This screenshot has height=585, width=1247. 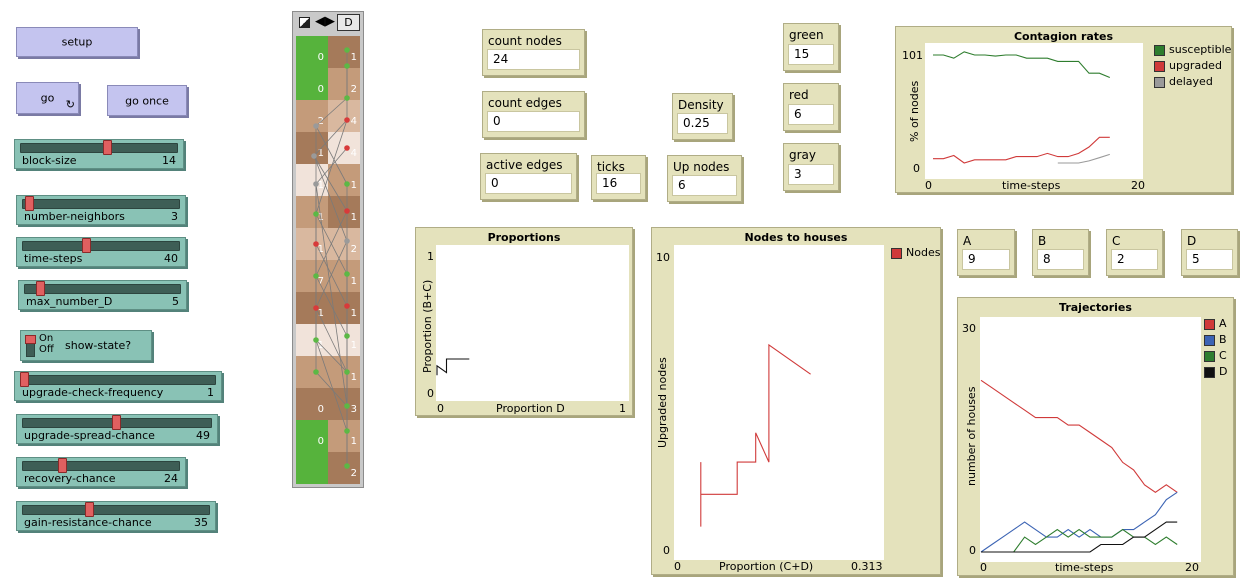 What do you see at coordinates (30, 339) in the screenshot?
I see `switch-toggle` at bounding box center [30, 339].